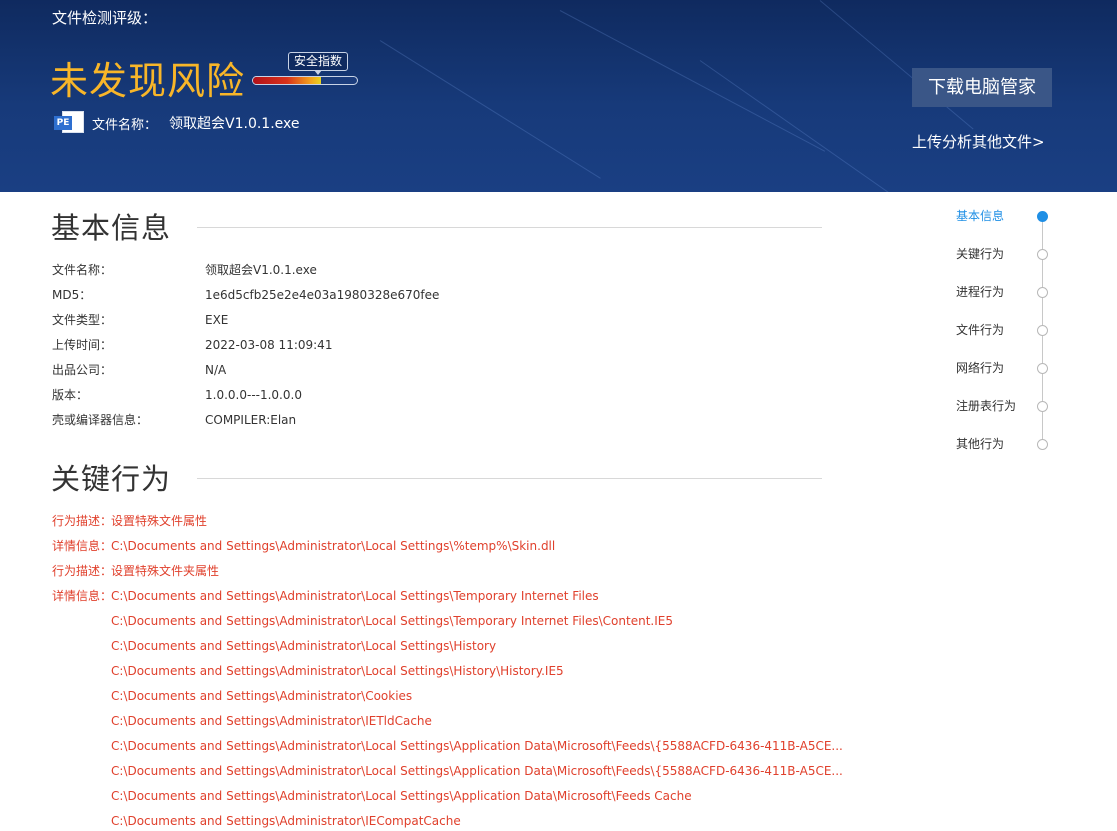  Describe the element at coordinates (165, 571) in the screenshot. I see `behavior-value: 设置特殊文件夹属性` at that location.